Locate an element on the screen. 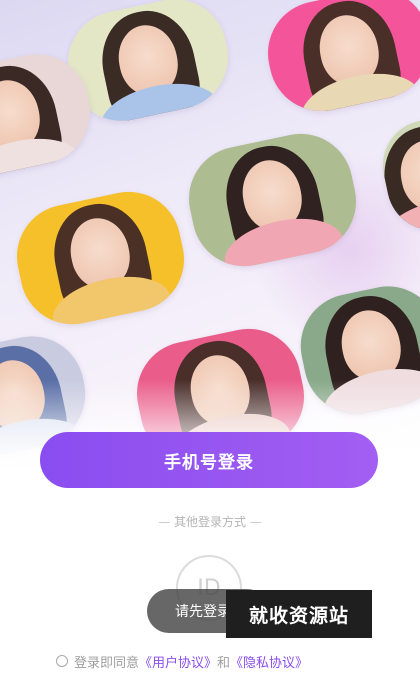  other-login-text: 其他登录方式 is located at coordinates (209, 522).